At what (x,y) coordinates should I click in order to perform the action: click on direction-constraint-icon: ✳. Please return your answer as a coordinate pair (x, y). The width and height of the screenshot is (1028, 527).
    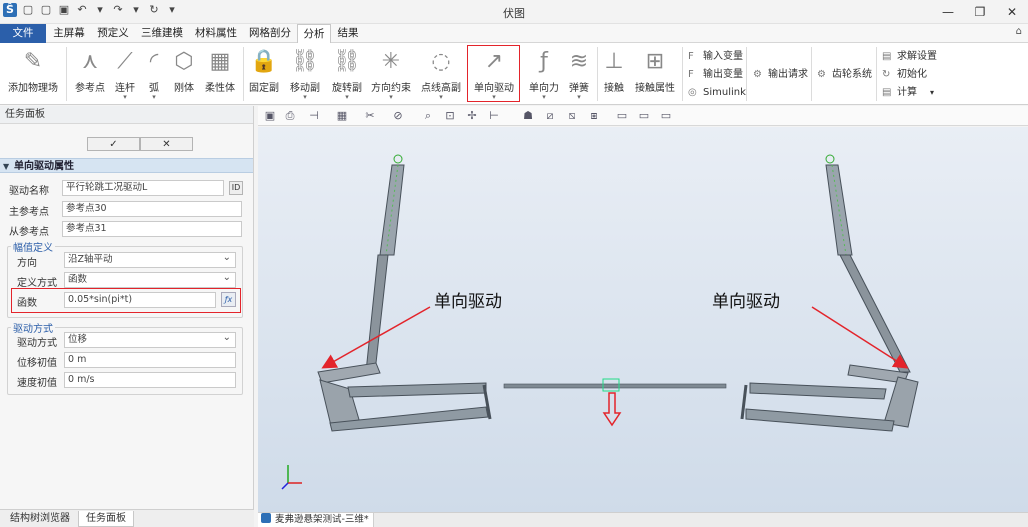
    Looking at the image, I should click on (391, 61).